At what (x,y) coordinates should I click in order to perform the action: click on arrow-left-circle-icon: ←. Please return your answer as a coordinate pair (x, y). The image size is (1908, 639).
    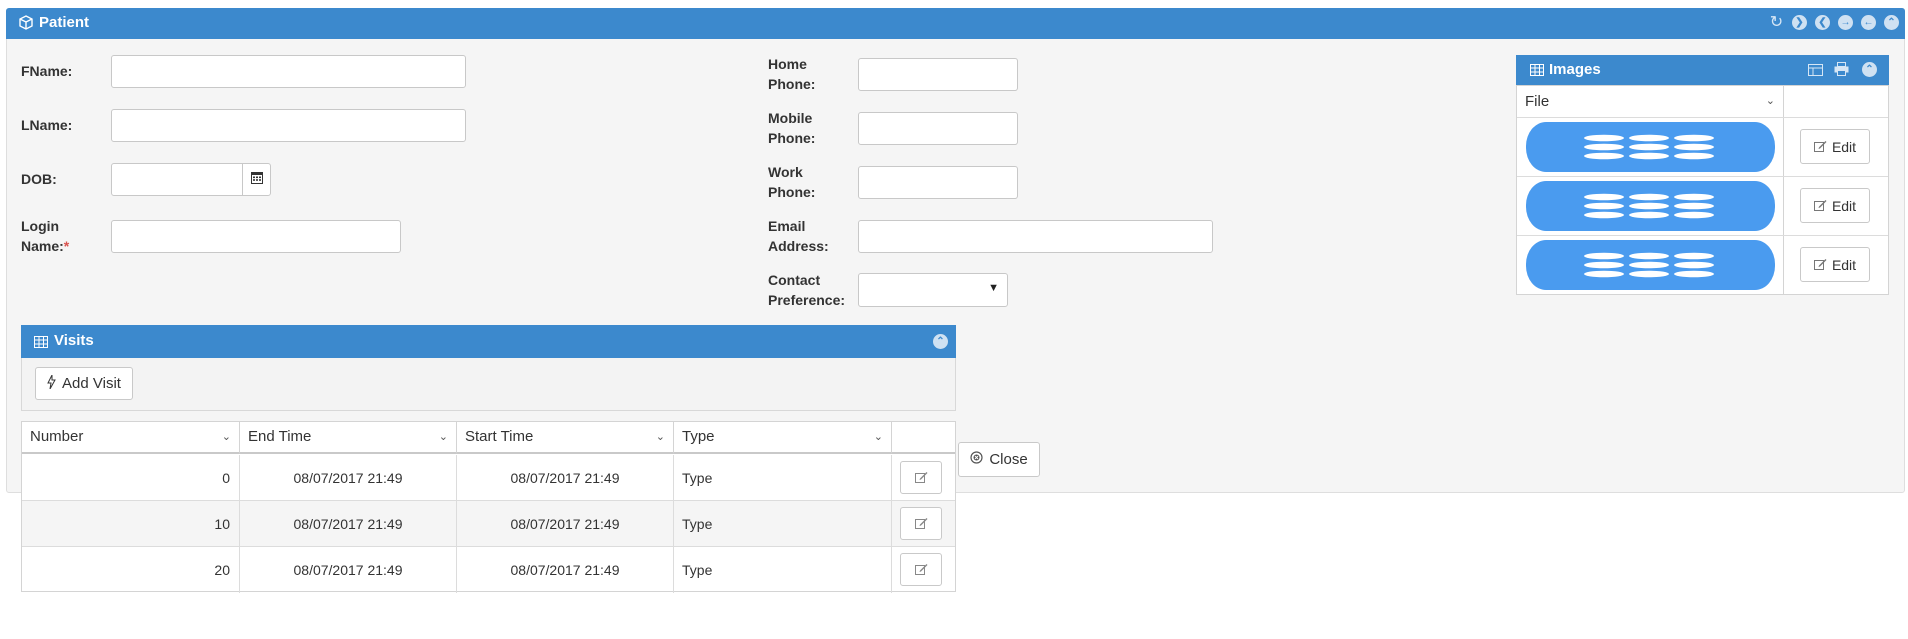
    Looking at the image, I should click on (1868, 22).